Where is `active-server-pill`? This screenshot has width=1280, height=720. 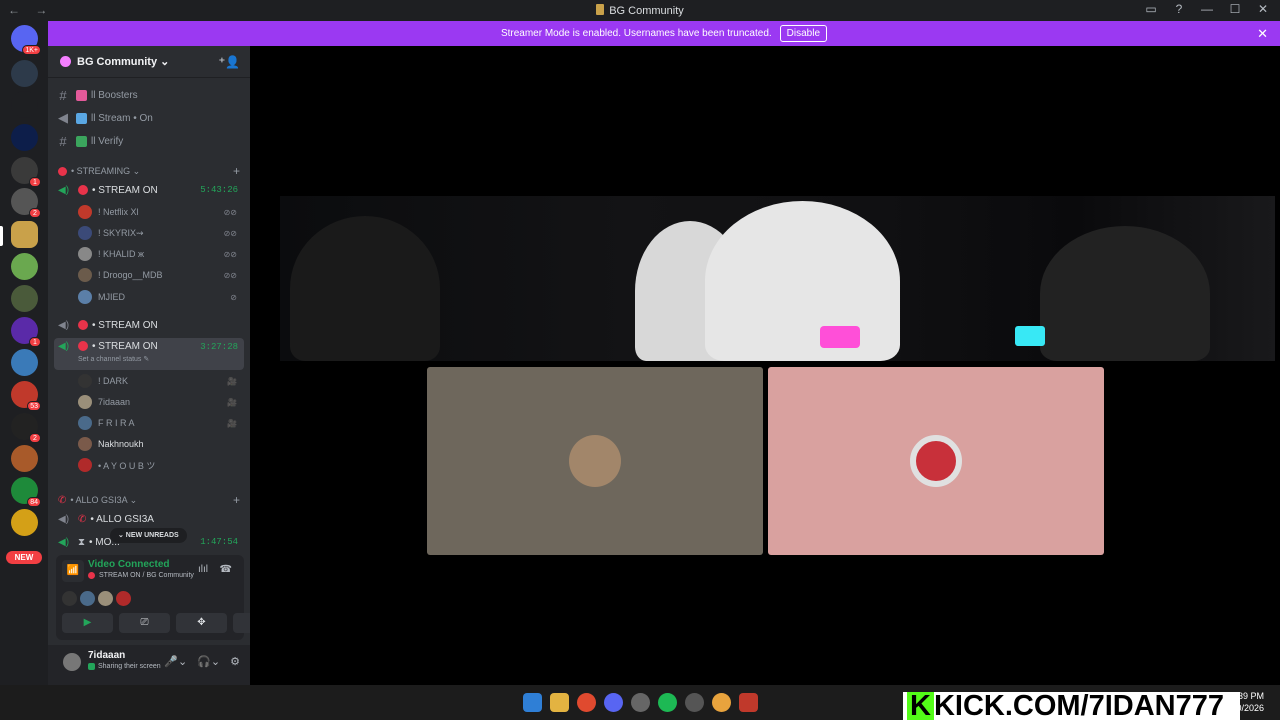
active-server-pill is located at coordinates (1, 236).